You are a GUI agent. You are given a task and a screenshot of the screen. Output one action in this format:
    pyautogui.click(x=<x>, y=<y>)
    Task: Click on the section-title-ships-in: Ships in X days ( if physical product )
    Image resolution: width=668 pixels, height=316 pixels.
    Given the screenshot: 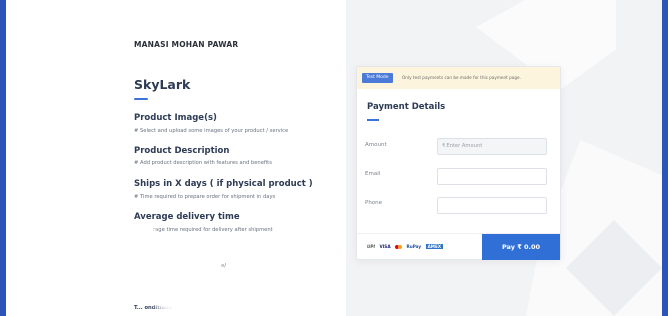 What is the action you would take?
    pyautogui.click(x=223, y=184)
    